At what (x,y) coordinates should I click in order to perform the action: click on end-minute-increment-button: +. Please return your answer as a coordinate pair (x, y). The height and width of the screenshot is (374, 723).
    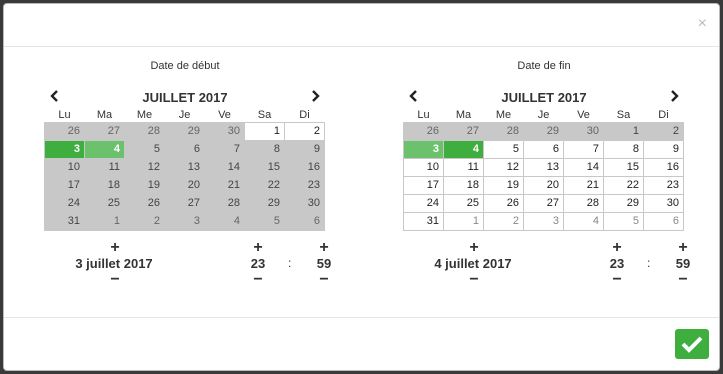
    Looking at the image, I should click on (683, 247).